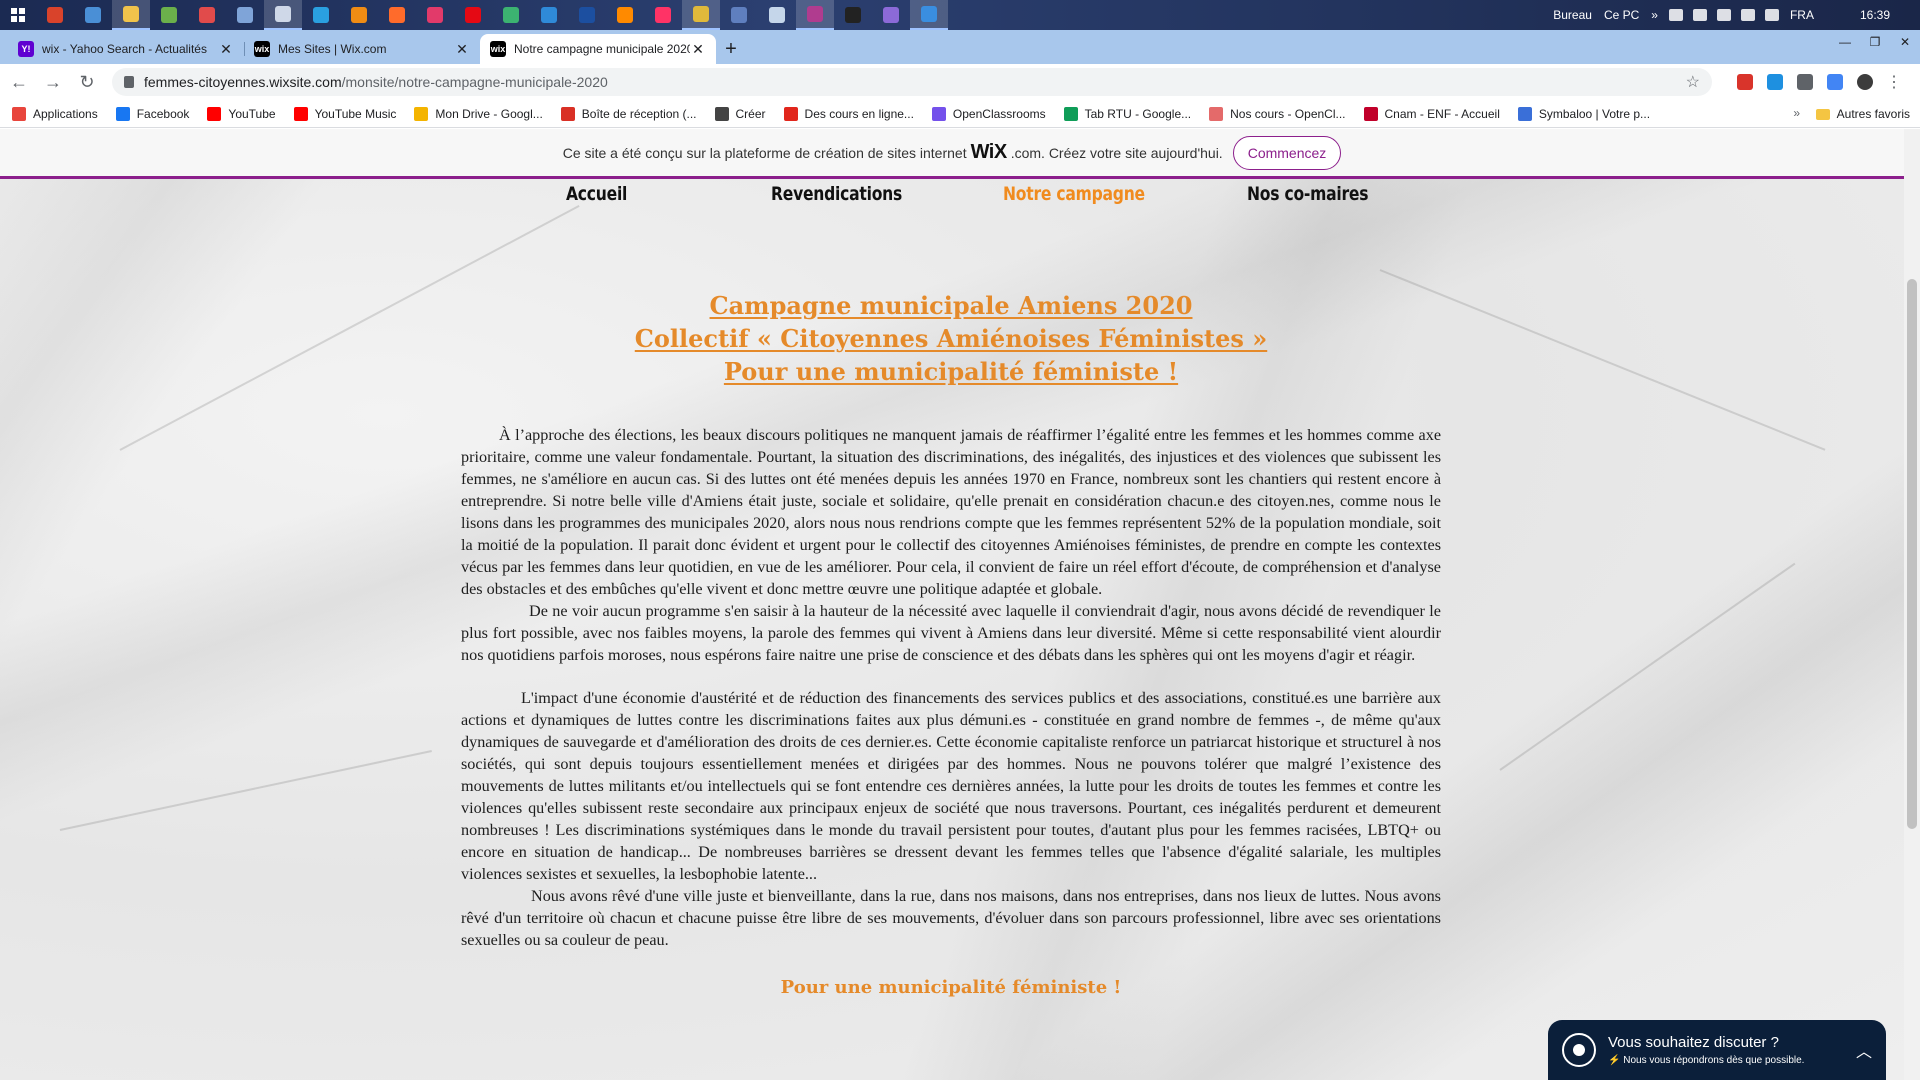 This screenshot has width=1920, height=1080. Describe the element at coordinates (1875, 15) in the screenshot. I see `clock: 16:39` at that location.